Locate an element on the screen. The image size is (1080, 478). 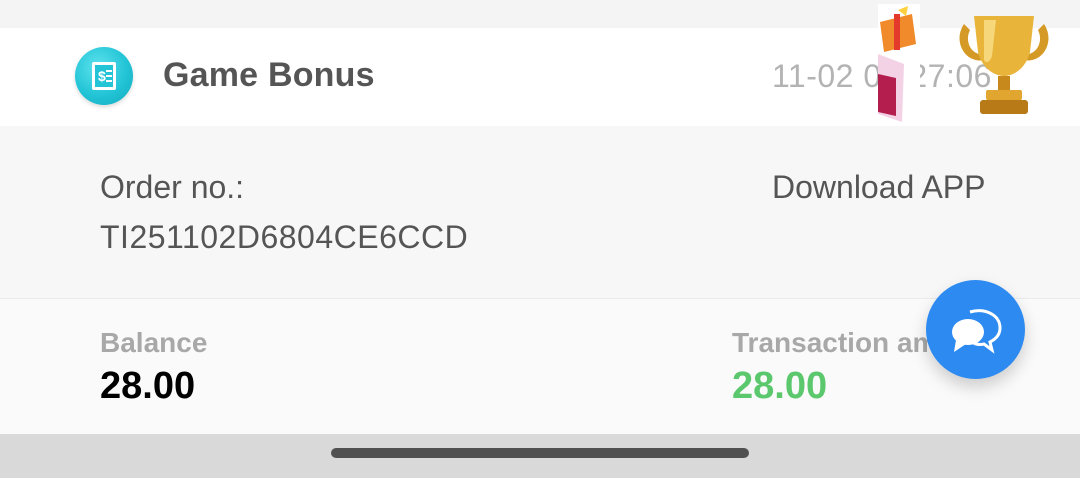
transaction-title: Game Bonus is located at coordinates (269, 75).